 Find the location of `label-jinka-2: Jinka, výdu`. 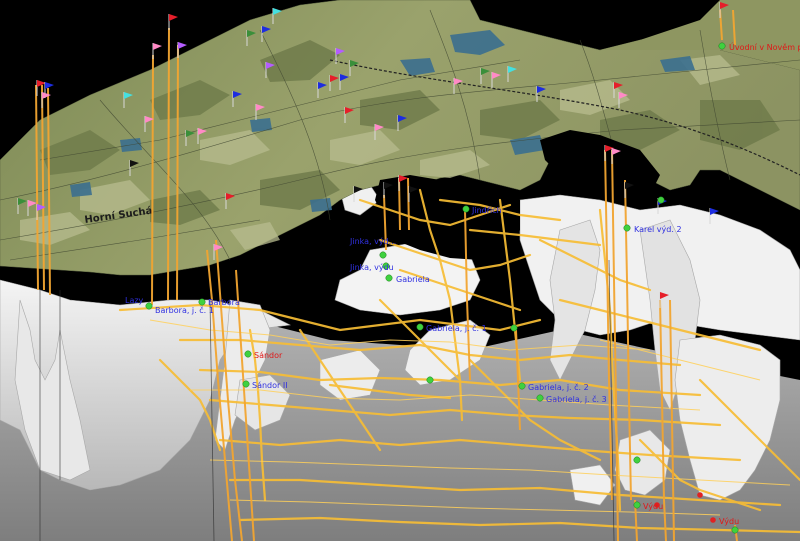

label-jinka-2: Jinka, výdu is located at coordinates (371, 267).